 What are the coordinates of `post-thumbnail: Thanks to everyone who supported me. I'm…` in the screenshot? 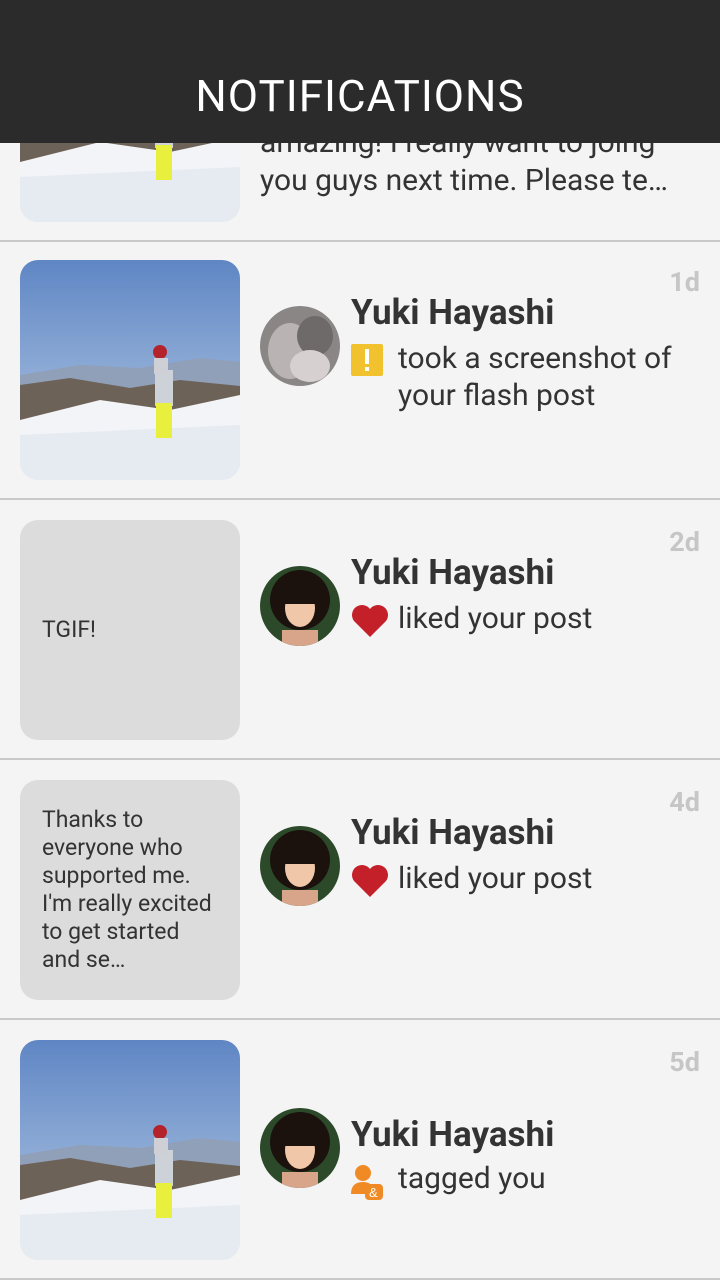 It's located at (130, 890).